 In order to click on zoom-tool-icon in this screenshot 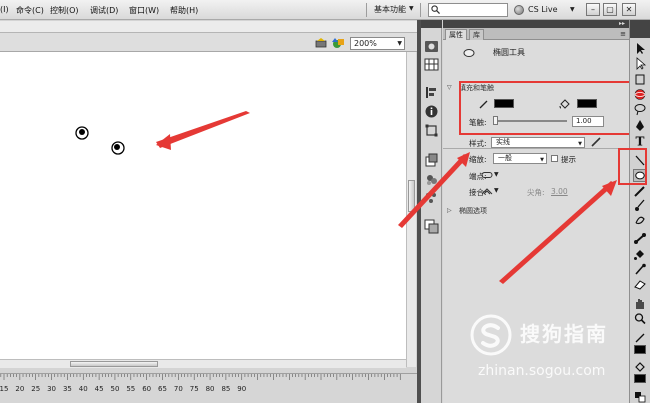, I will do `click(640, 318)`.